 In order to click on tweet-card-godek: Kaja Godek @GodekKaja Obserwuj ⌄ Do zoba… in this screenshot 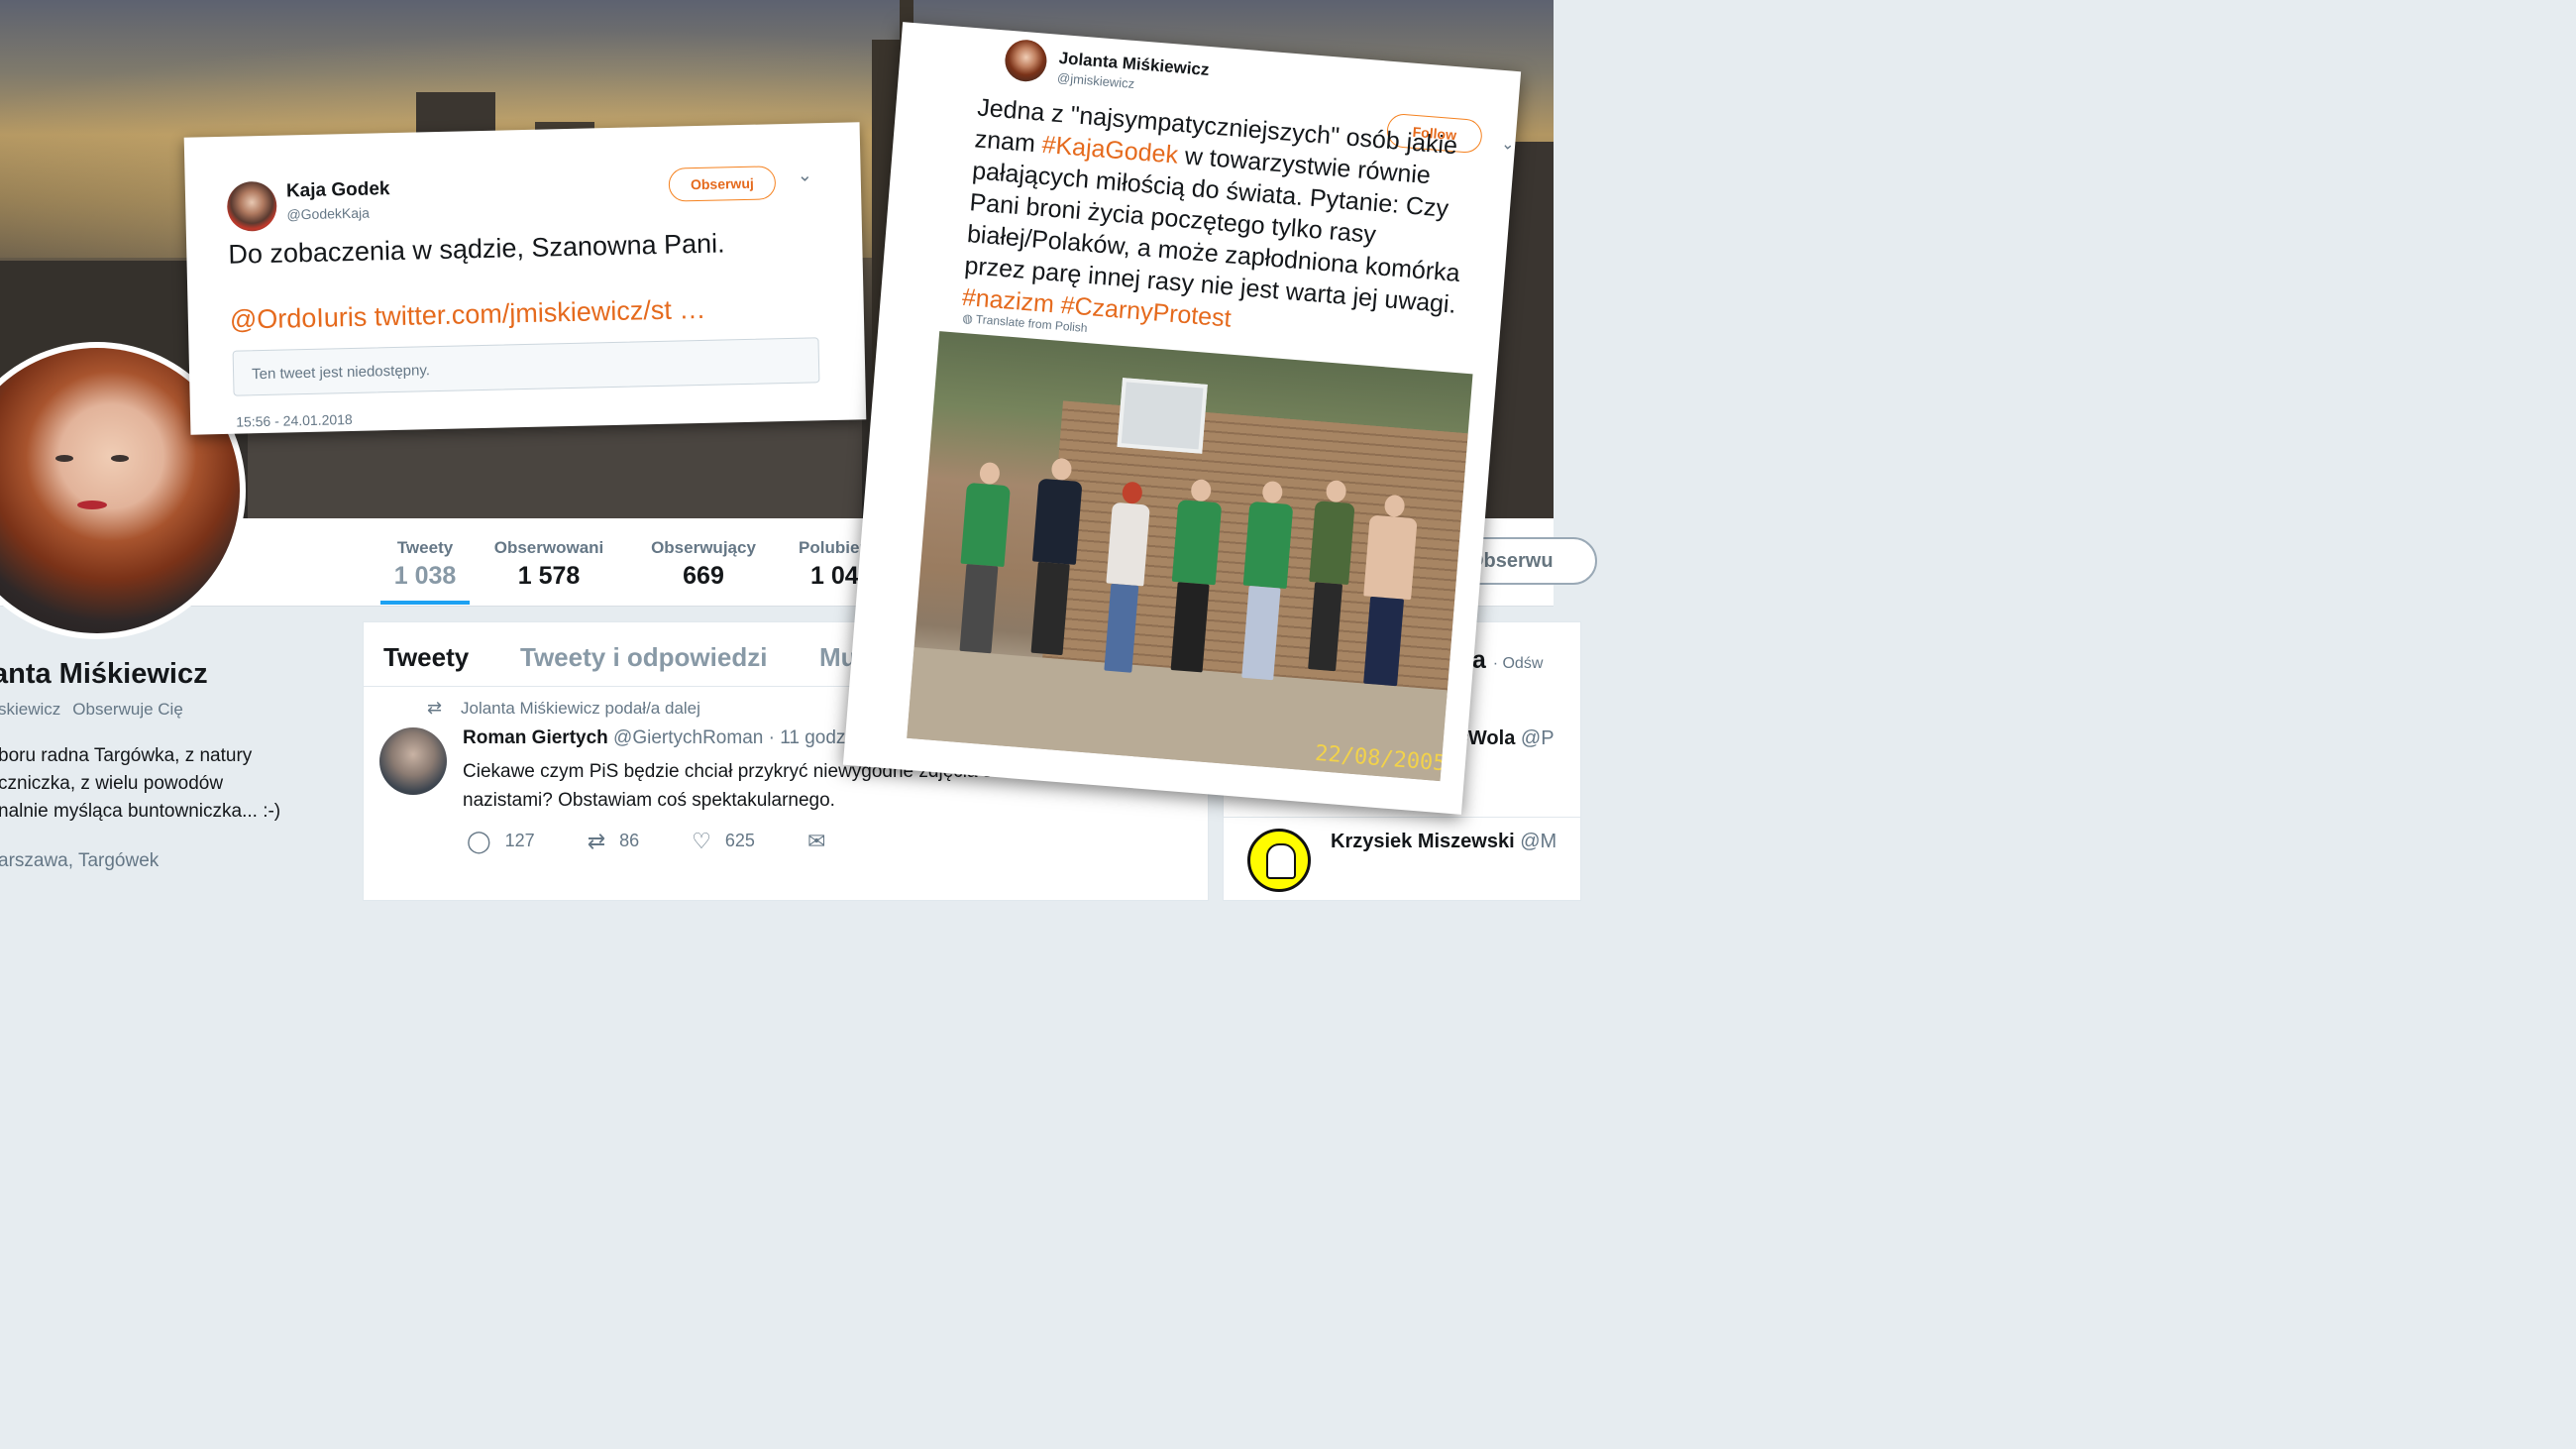, I will do `click(525, 278)`.